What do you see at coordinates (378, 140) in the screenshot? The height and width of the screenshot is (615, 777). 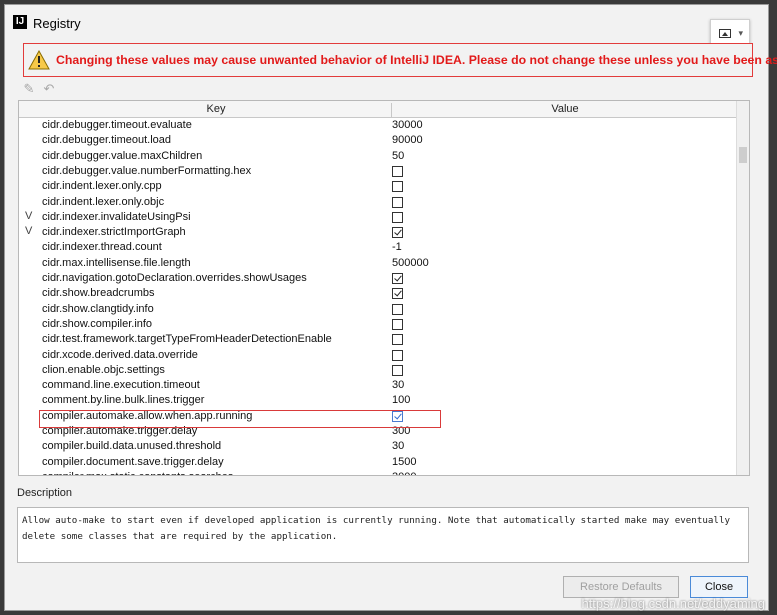 I see `table-row: cidr.debugger.timeout.load 90000` at bounding box center [378, 140].